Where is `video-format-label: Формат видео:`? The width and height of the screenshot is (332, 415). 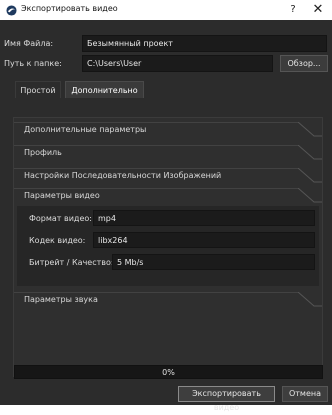 video-format-label: Формат видео: is located at coordinates (60, 218).